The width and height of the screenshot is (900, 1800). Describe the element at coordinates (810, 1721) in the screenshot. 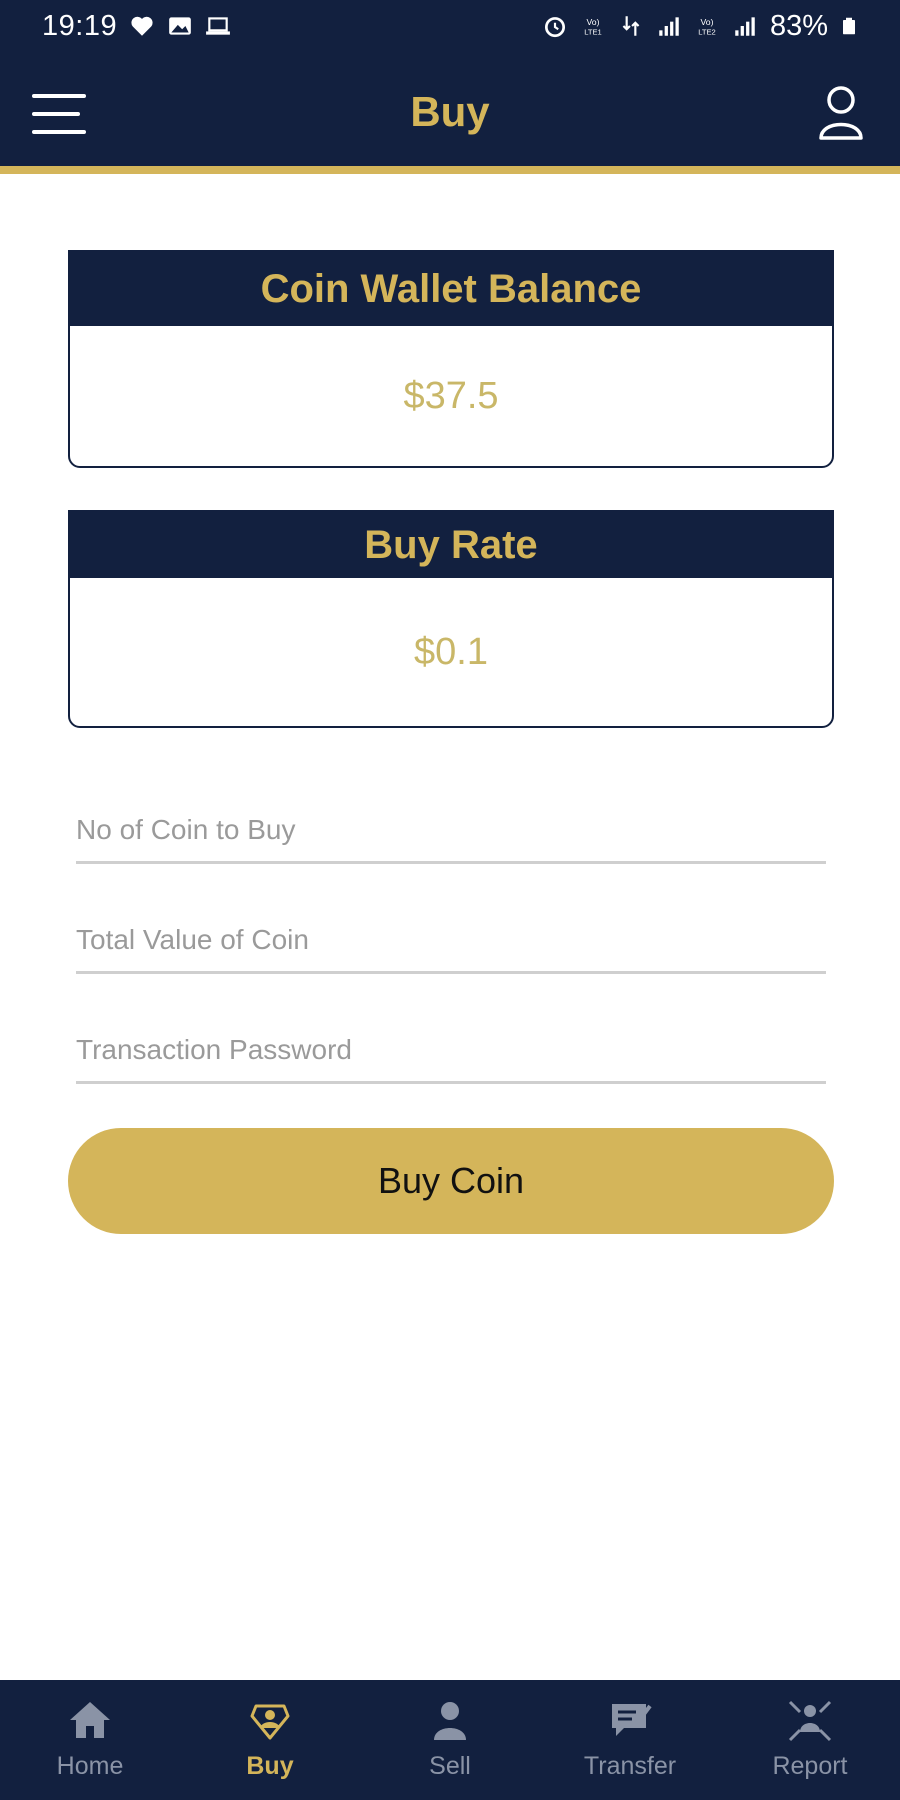

I see `report-icon` at that location.